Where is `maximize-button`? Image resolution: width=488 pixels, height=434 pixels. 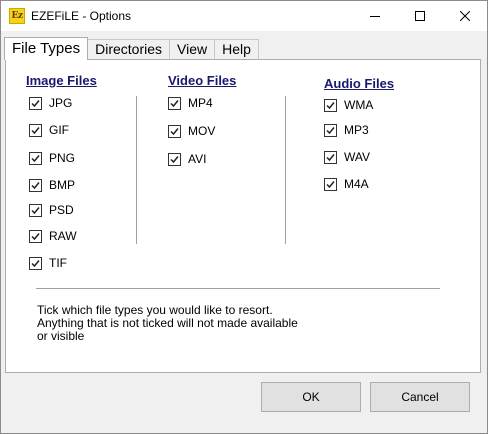
maximize-button is located at coordinates (419, 16).